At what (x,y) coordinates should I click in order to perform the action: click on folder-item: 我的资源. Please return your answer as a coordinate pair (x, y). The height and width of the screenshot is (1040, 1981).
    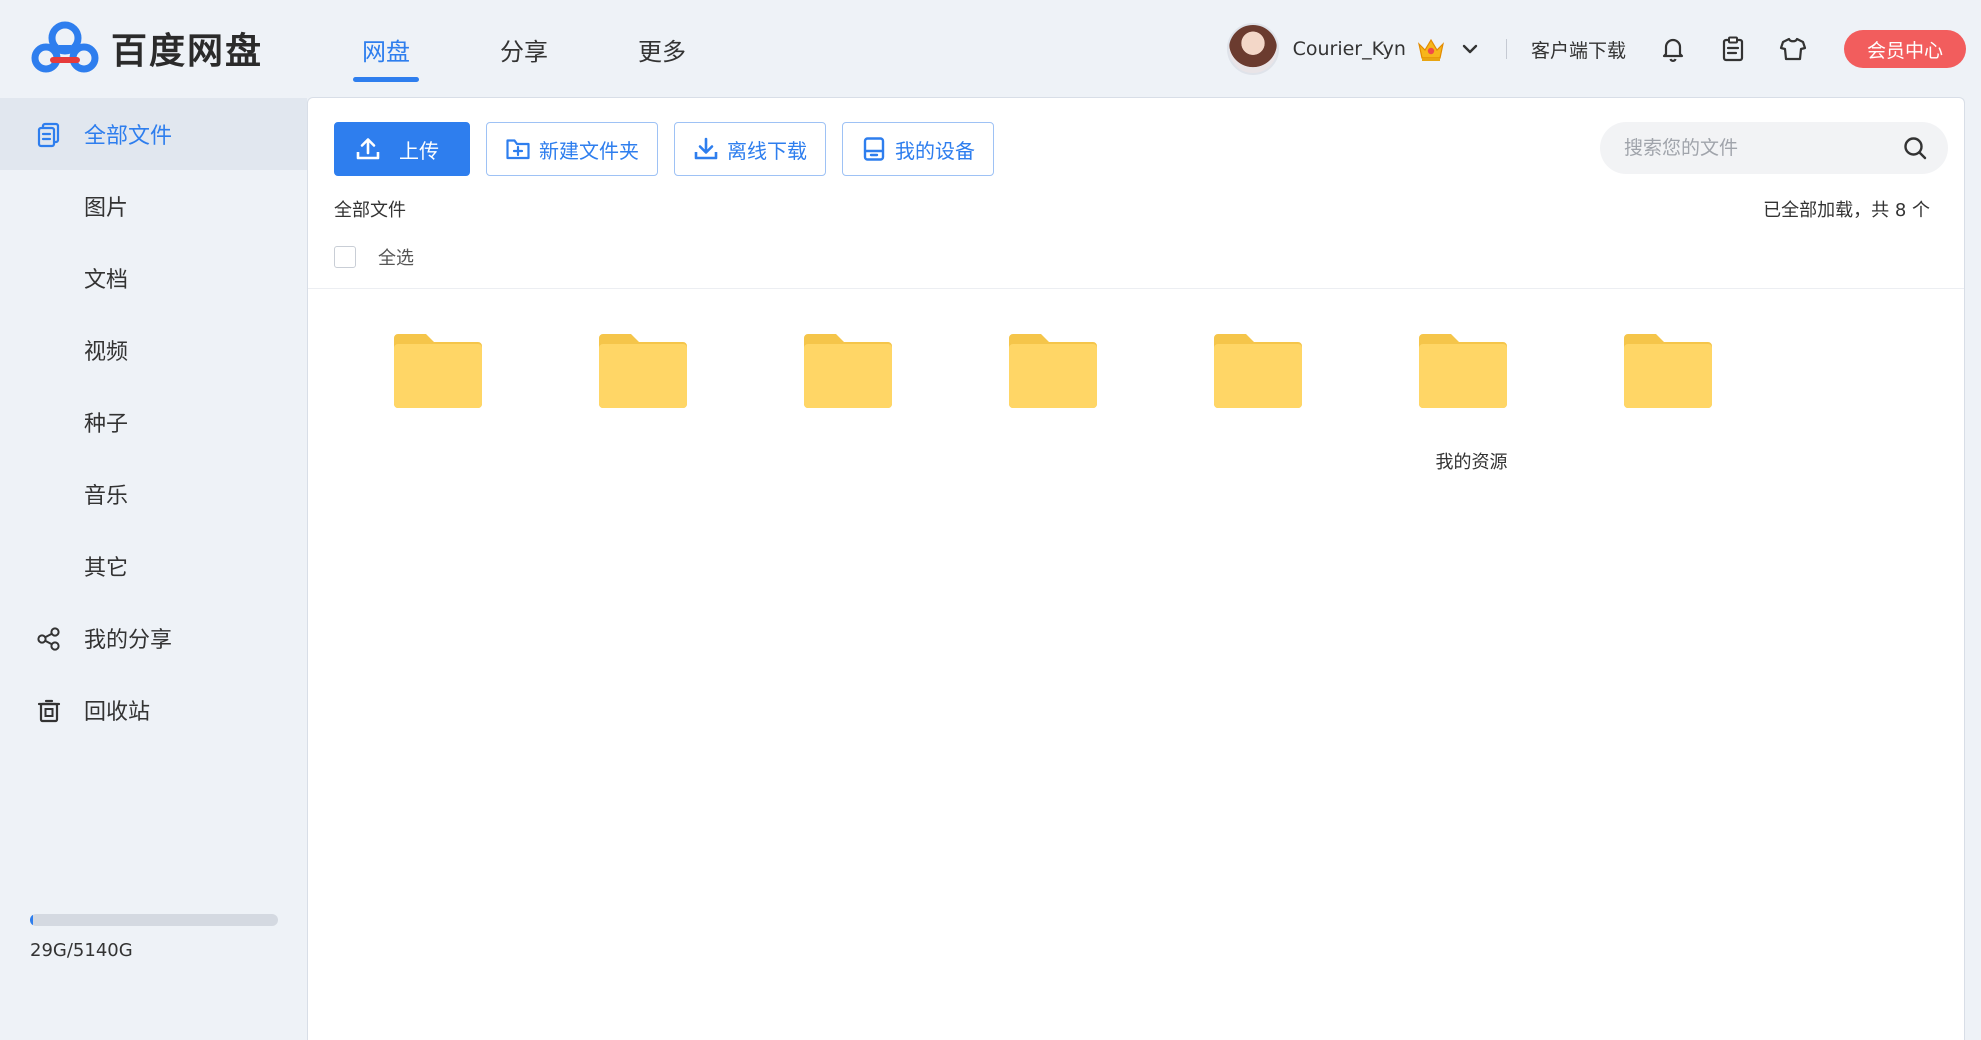
    Looking at the image, I should click on (1471, 403).